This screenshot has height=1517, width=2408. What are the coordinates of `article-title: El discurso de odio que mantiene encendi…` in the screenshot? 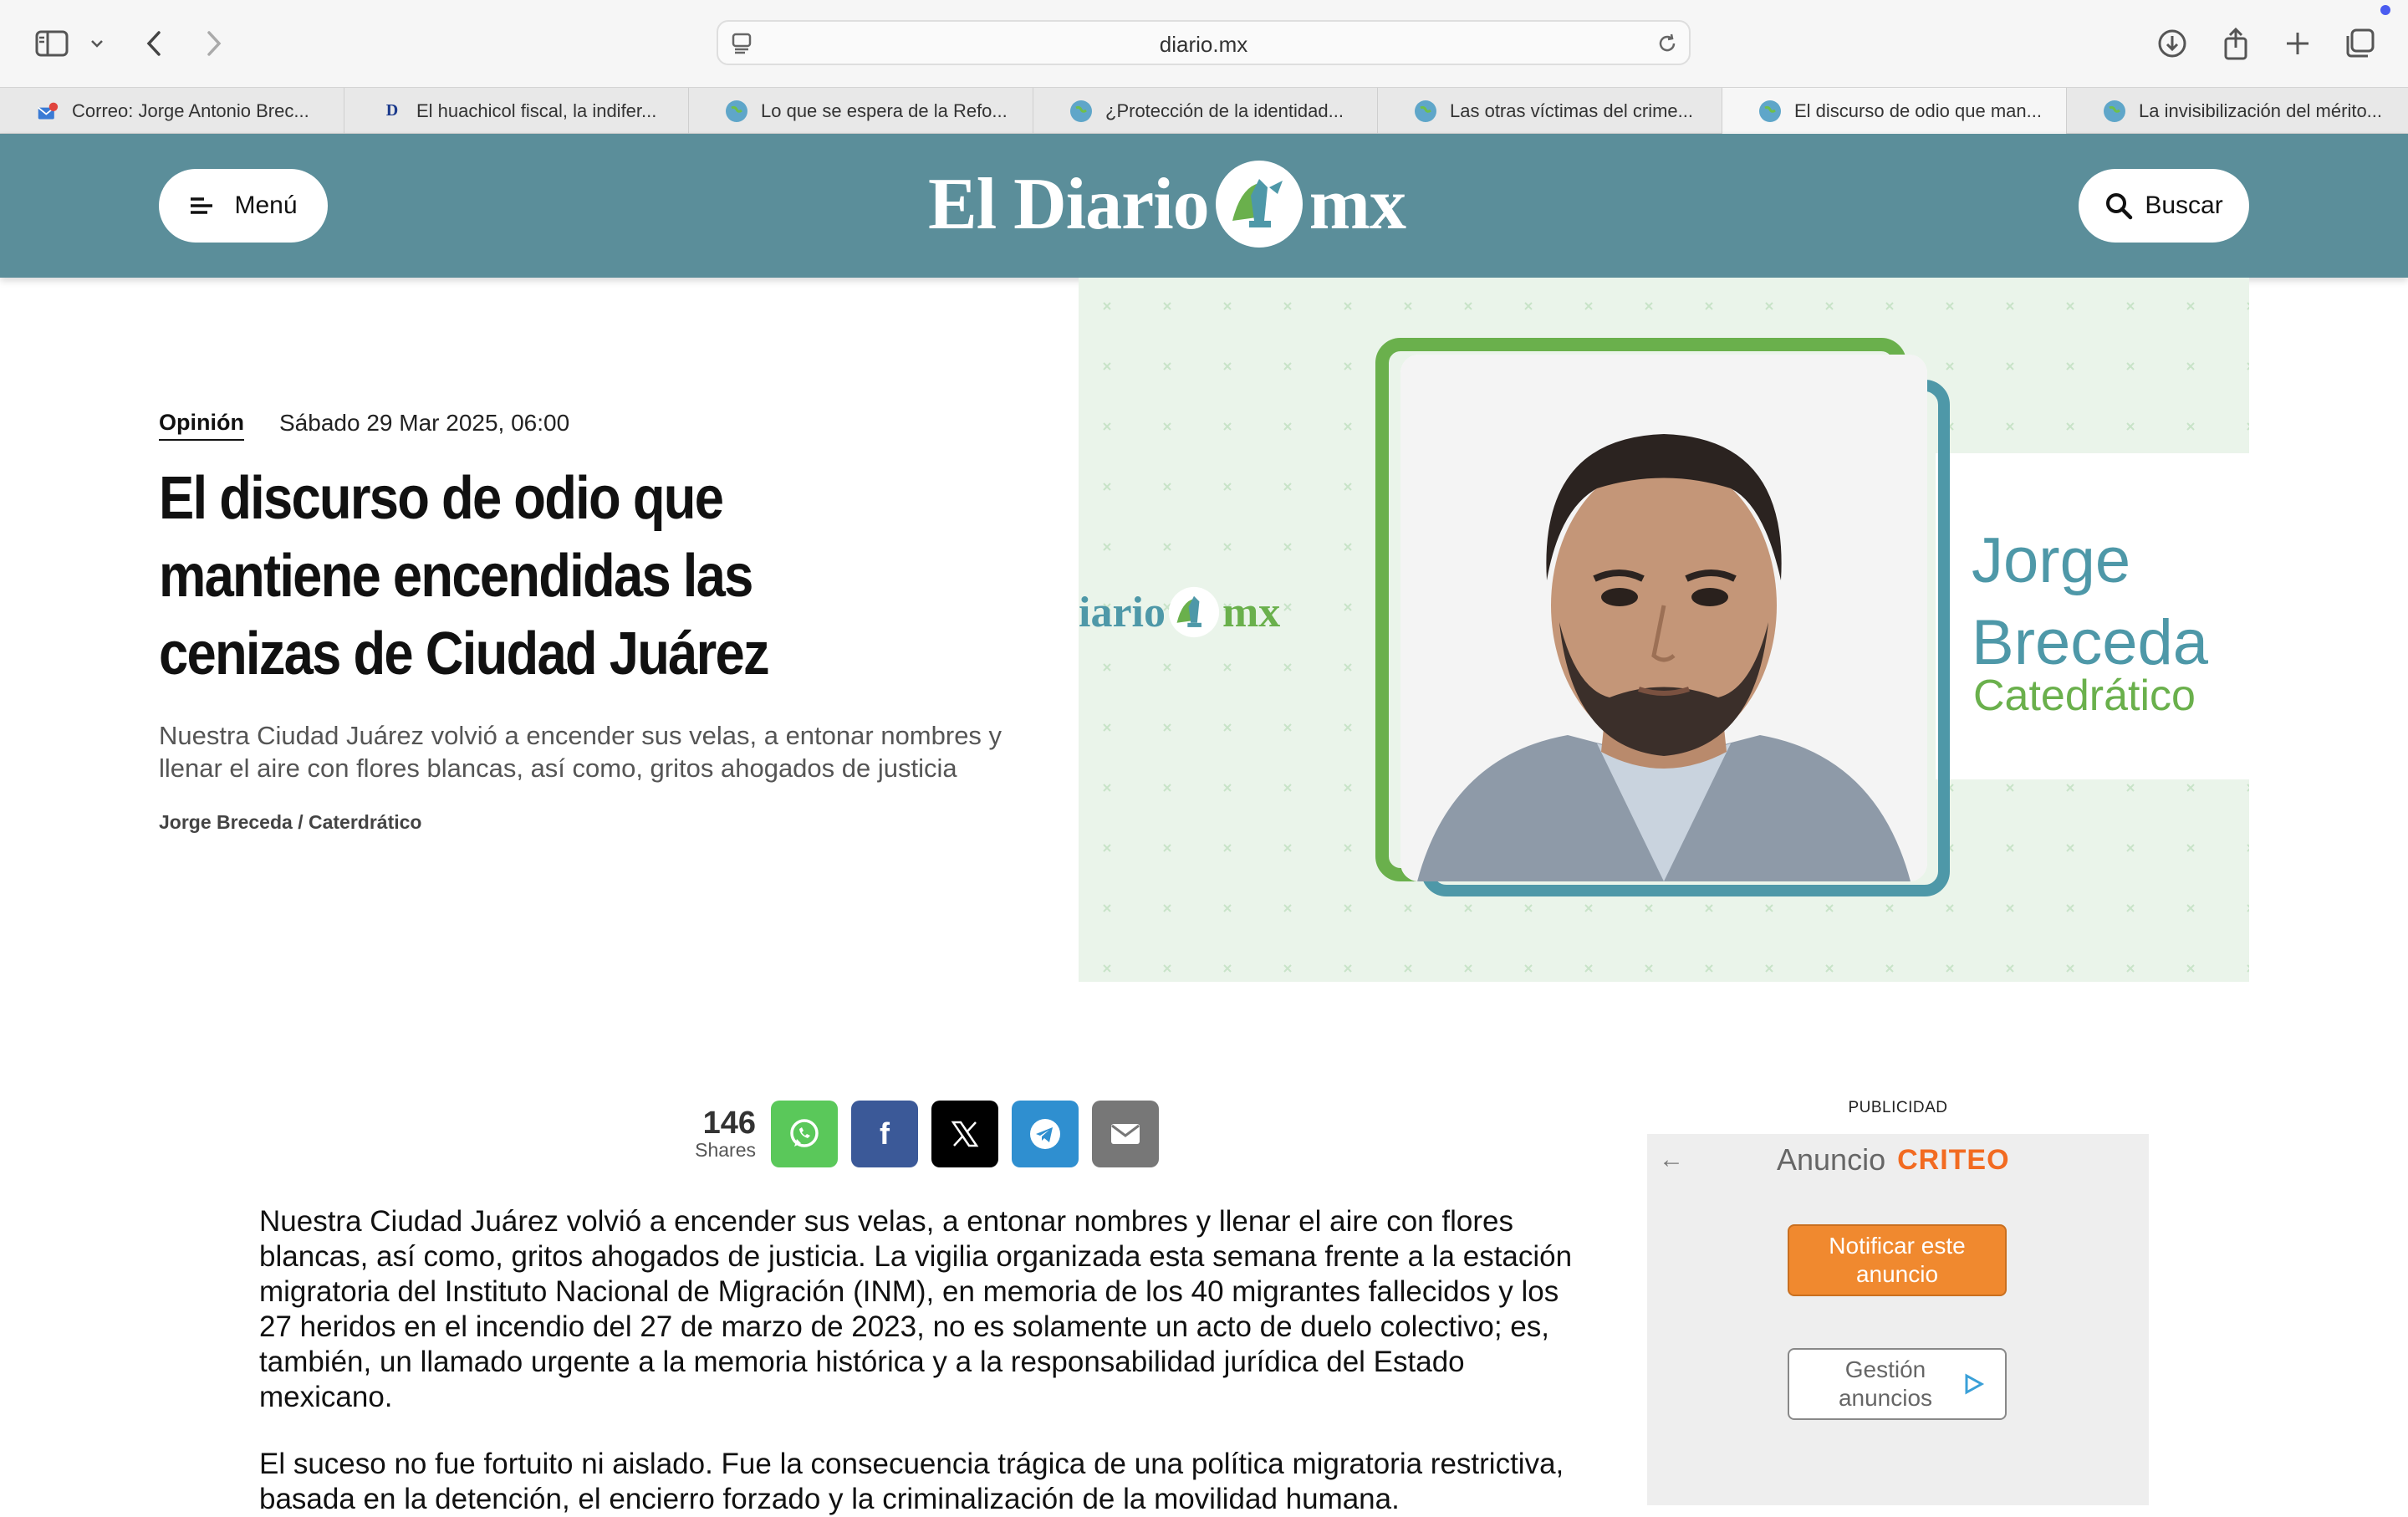 It's located at (464, 576).